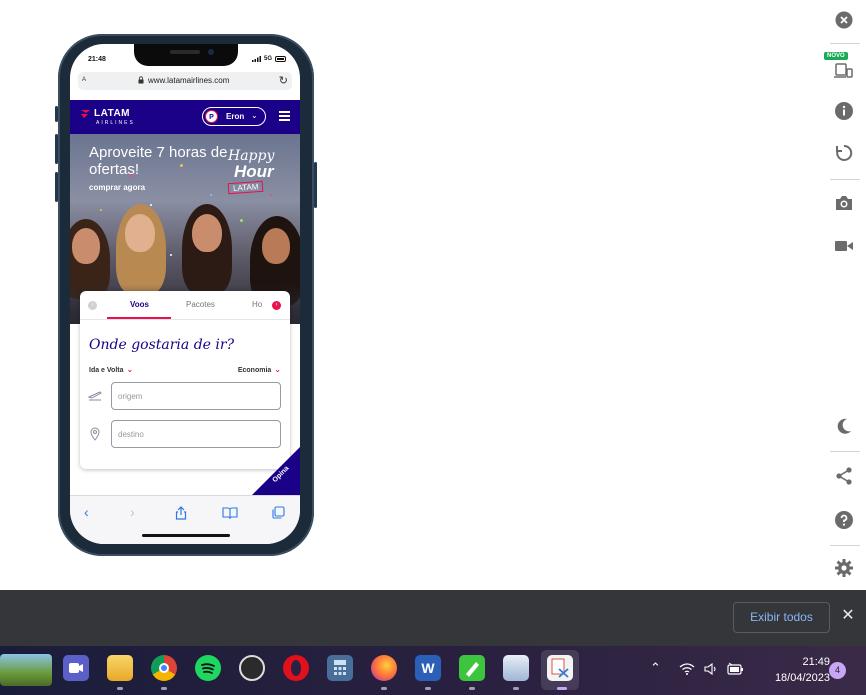 Image resolution: width=866 pixels, height=695 pixels. I want to click on chevron-up-icon: ⌃, so click(655, 668).